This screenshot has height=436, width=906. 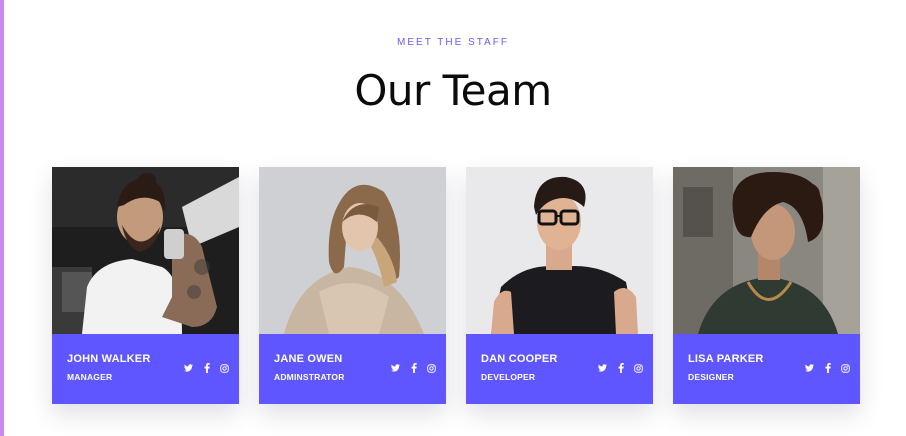 What do you see at coordinates (766, 369) in the screenshot?
I see `member-info-bar: LISA PARKER DESIGNER` at bounding box center [766, 369].